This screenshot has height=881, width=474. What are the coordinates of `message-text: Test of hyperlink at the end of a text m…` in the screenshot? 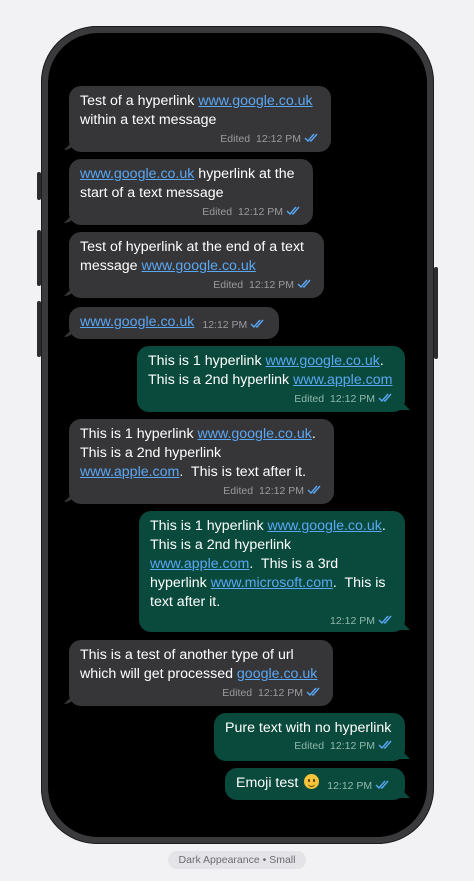 It's located at (192, 256).